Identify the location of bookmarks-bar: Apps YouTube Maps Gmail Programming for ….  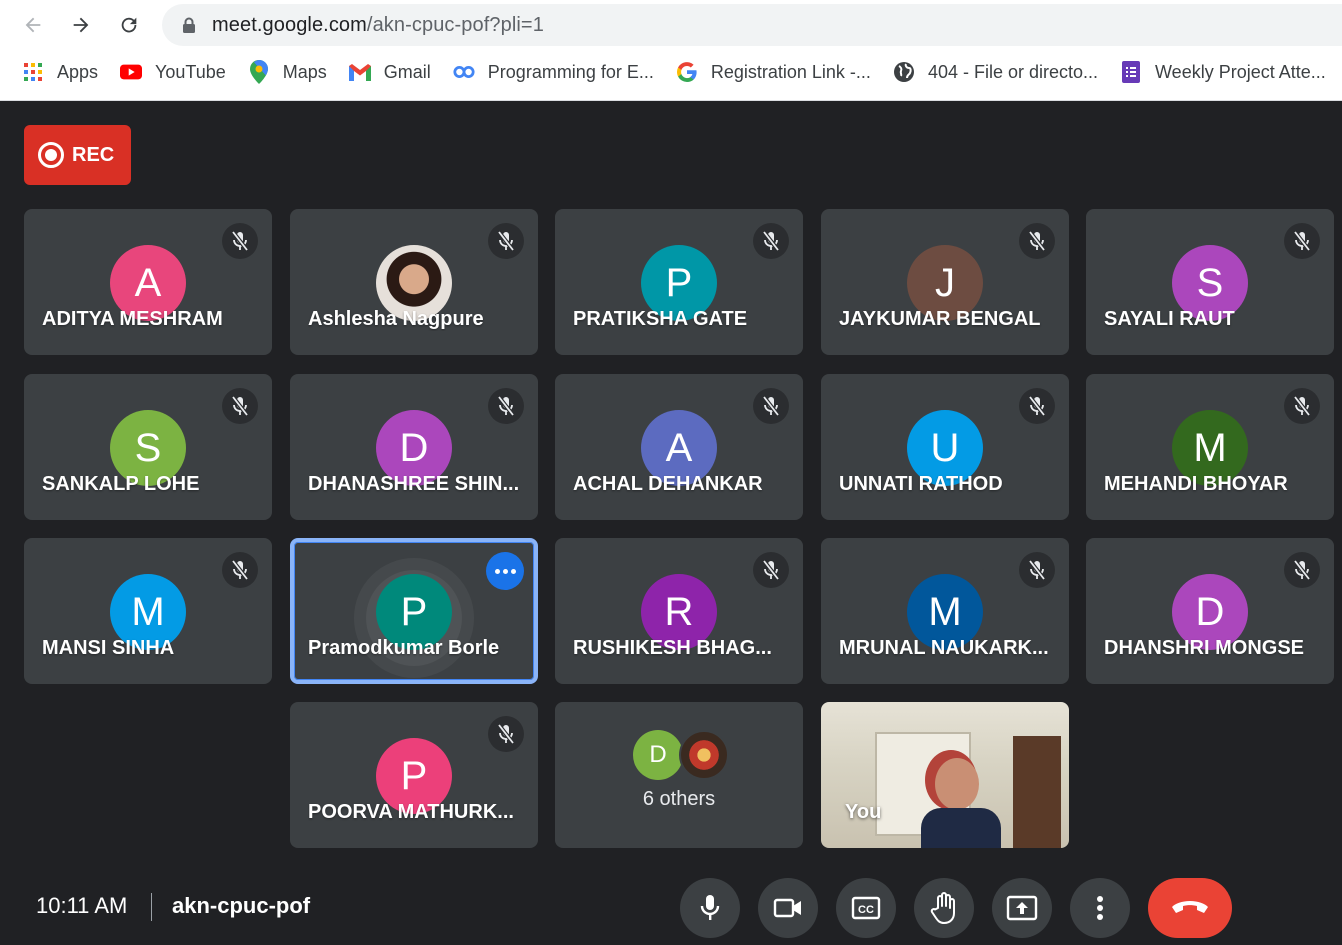
(671, 72).